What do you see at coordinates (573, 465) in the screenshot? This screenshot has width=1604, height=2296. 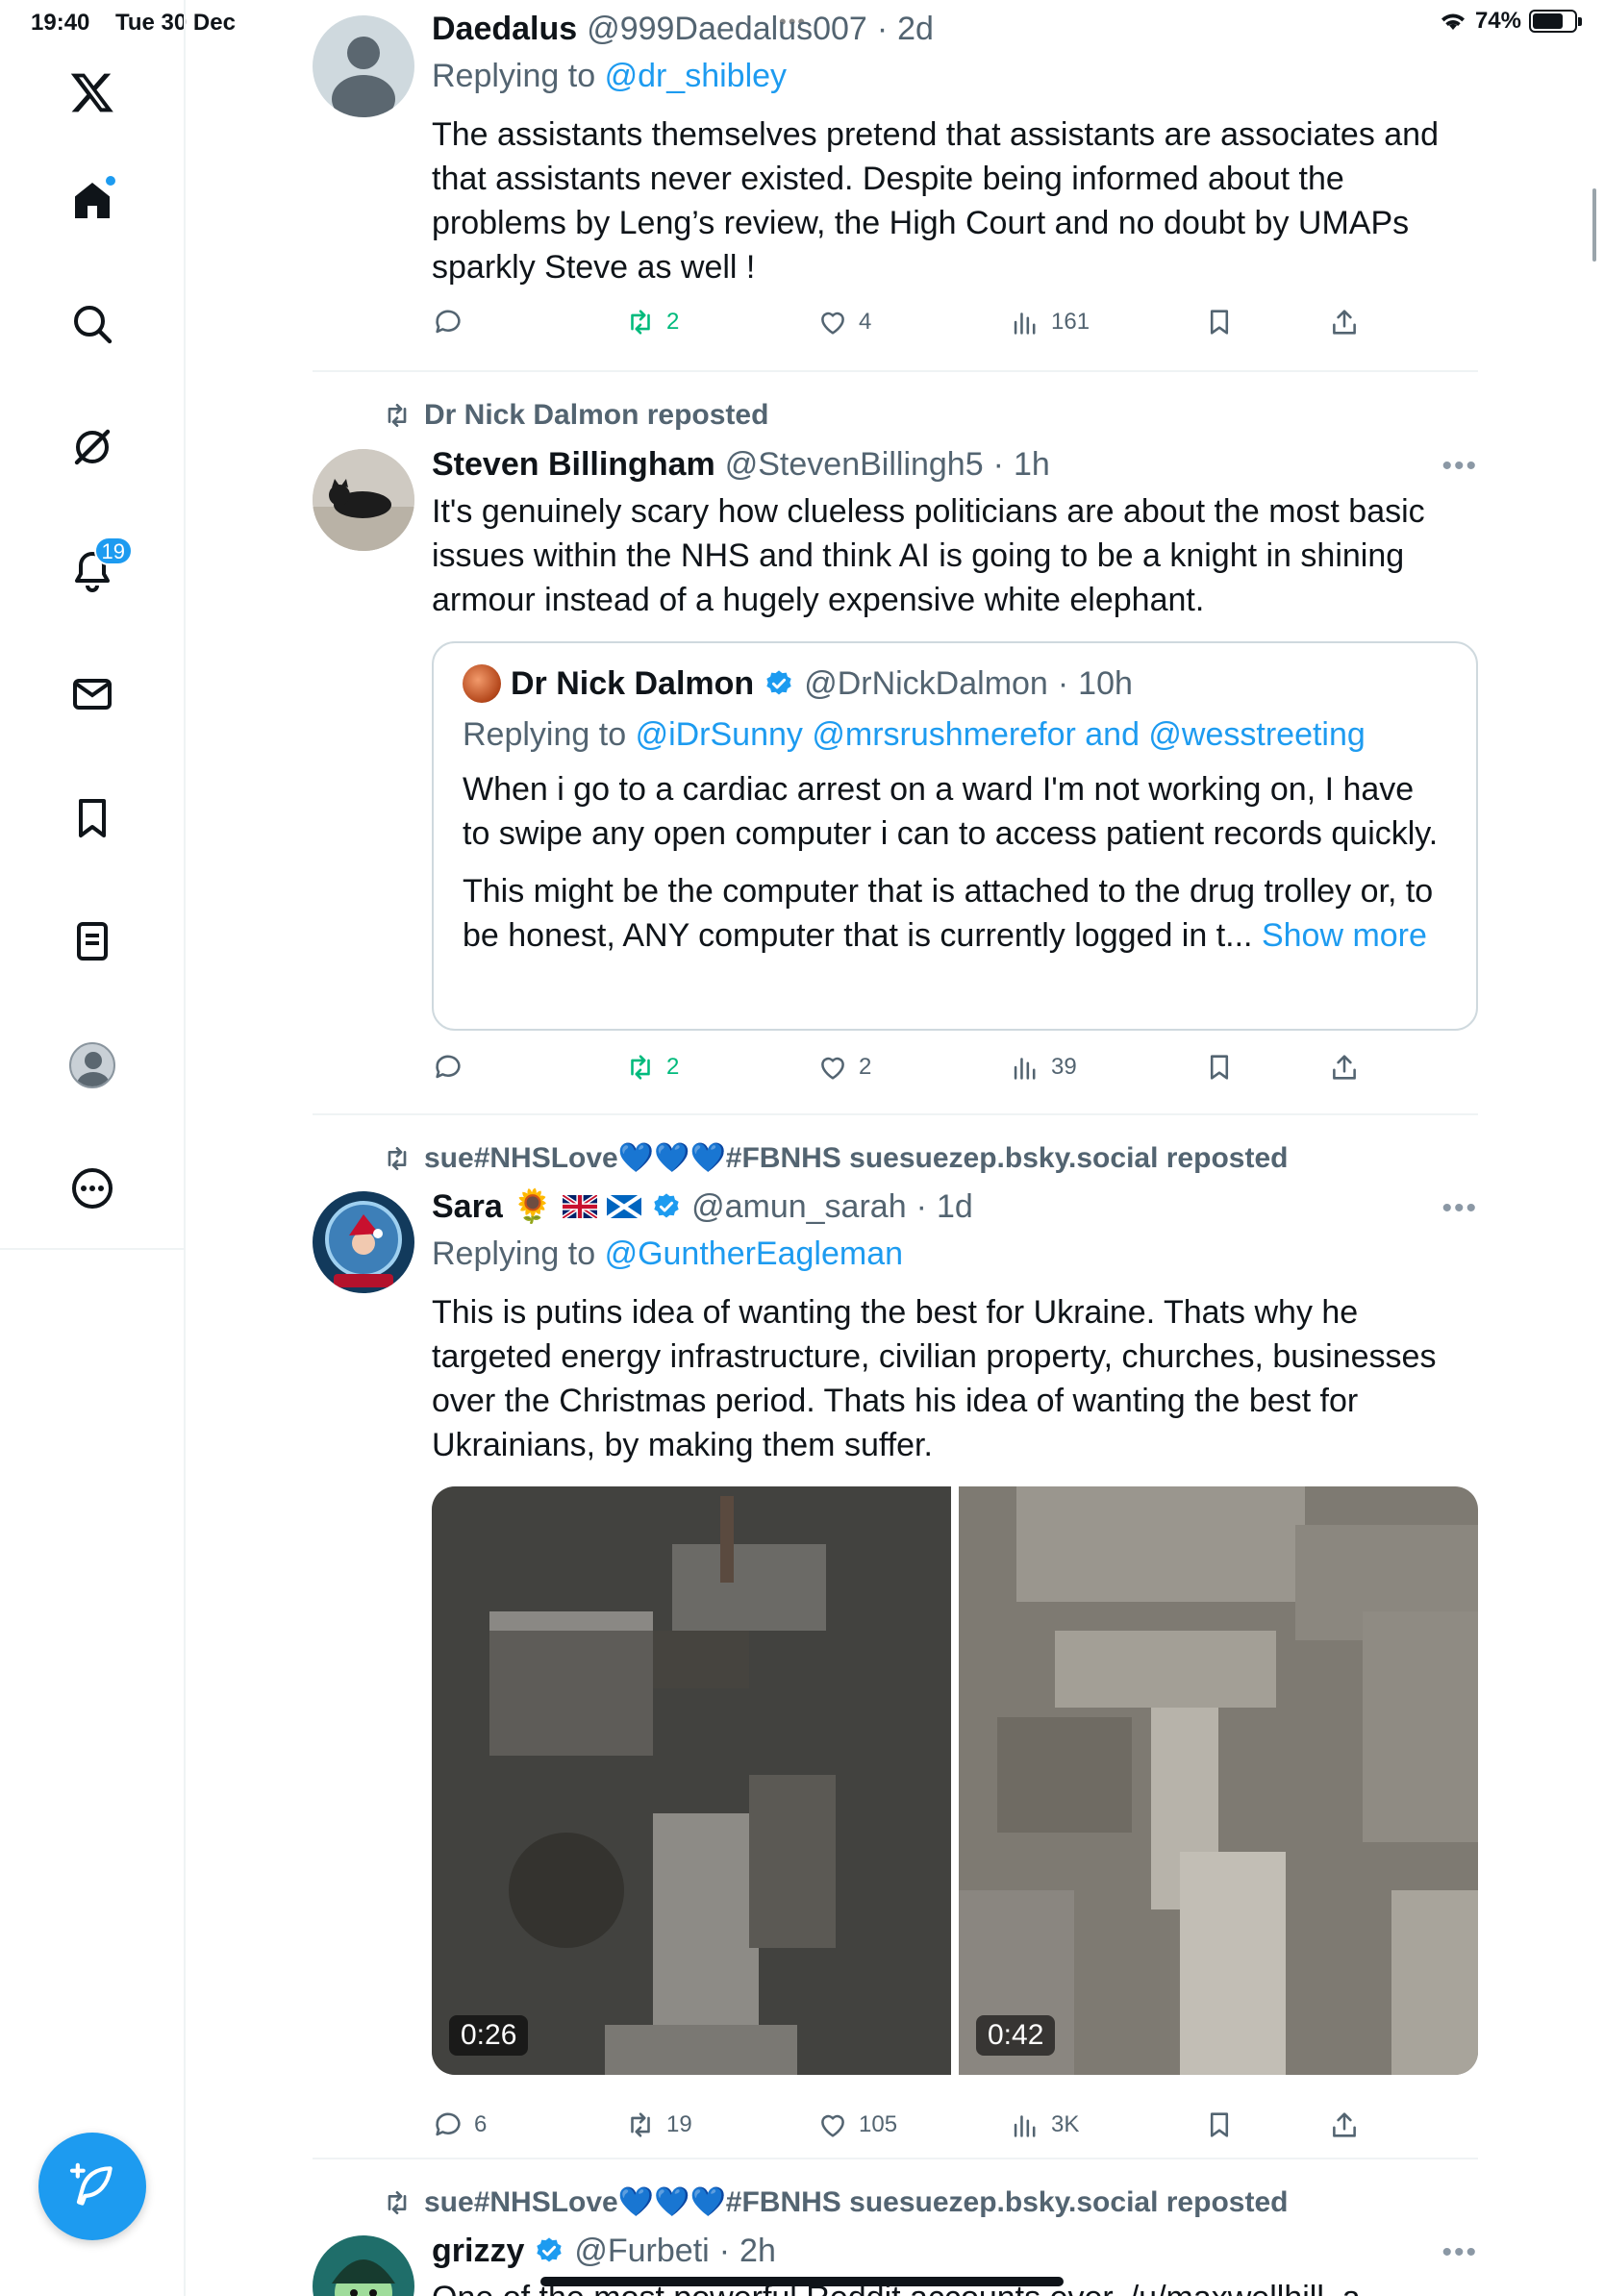 I see `author-name: Steven Billingham` at bounding box center [573, 465].